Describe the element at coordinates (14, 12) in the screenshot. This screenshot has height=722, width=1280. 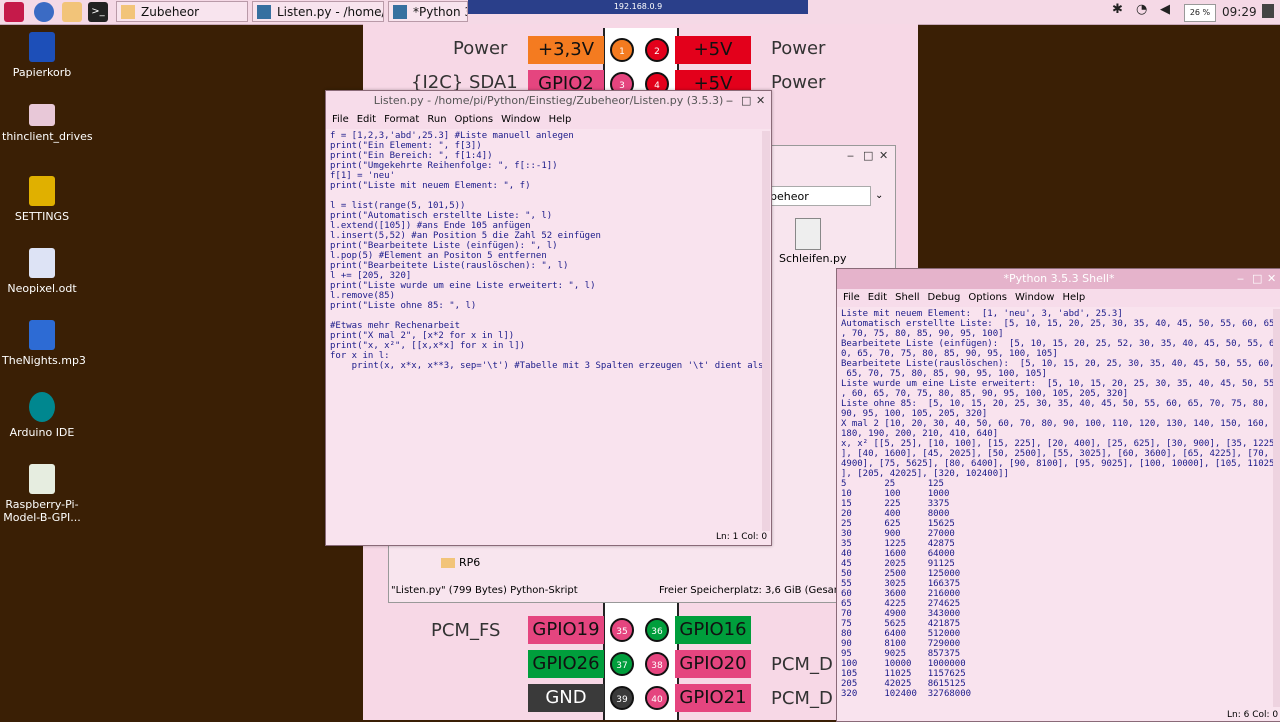
I see `raspberry-menu-icon` at that location.